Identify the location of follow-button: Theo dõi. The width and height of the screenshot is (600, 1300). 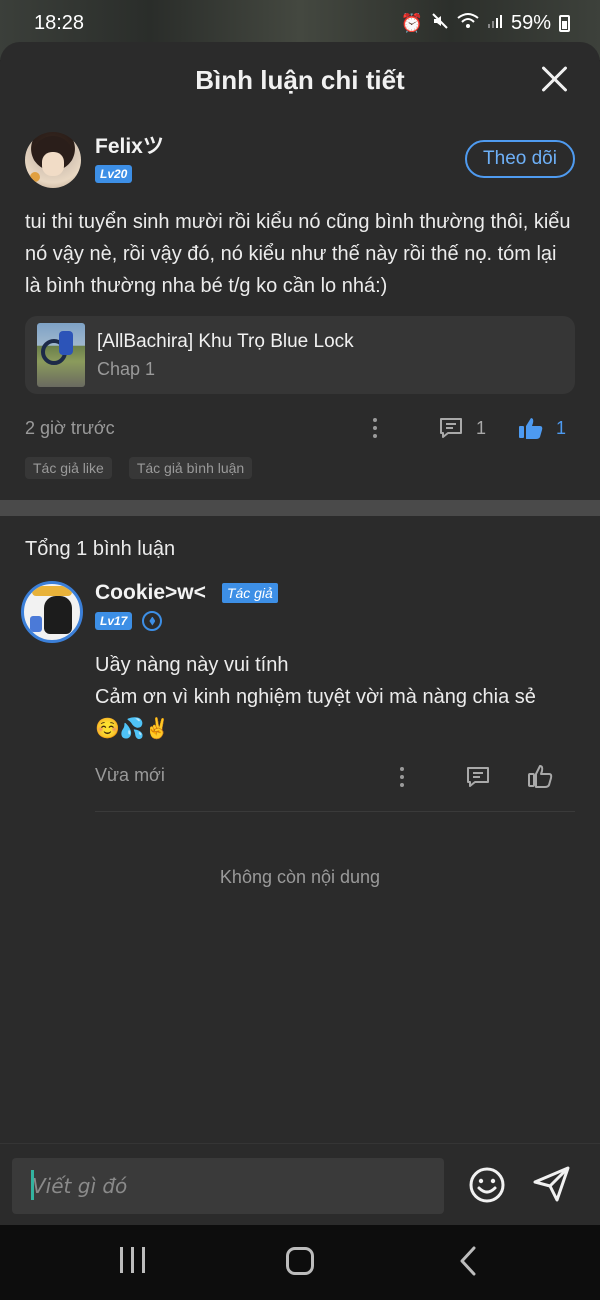
(520, 159).